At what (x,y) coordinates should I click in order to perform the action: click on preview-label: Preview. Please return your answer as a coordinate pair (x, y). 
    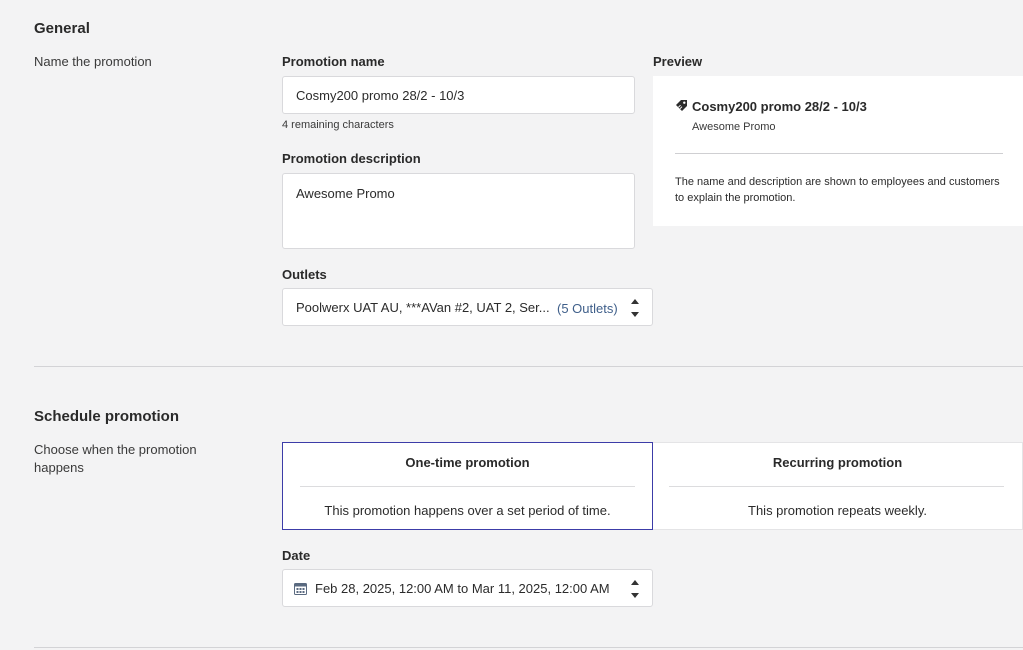
    Looking at the image, I should click on (678, 61).